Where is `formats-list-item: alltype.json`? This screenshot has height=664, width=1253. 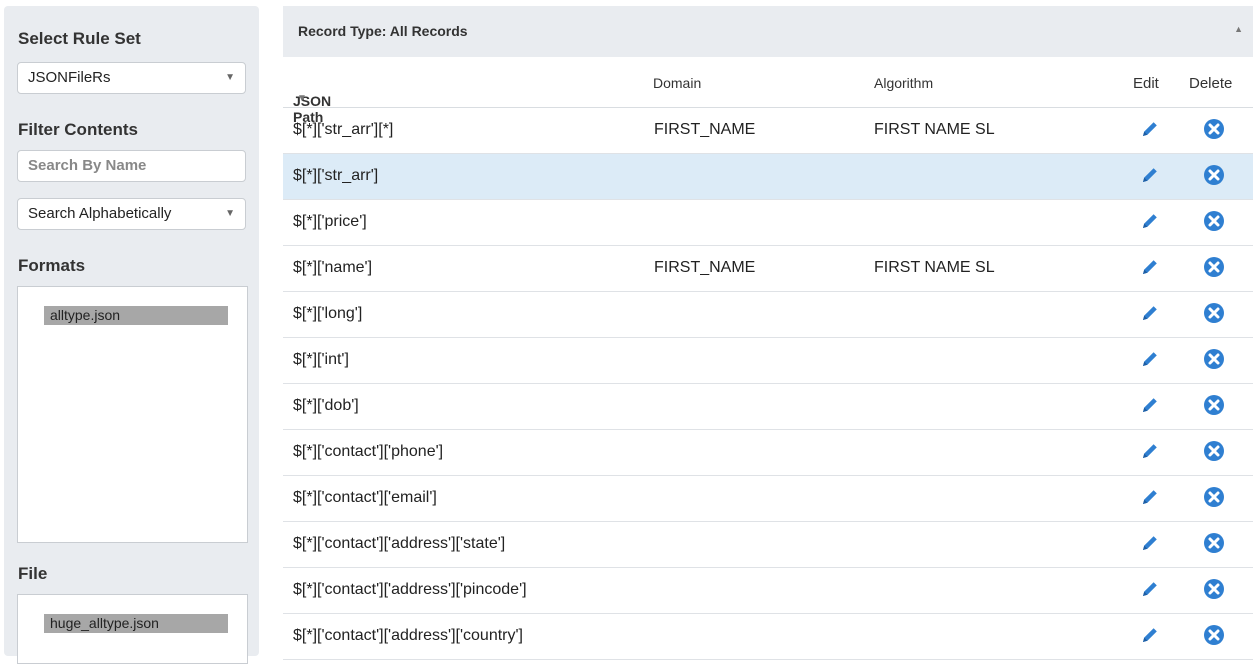 formats-list-item: alltype.json is located at coordinates (136, 315).